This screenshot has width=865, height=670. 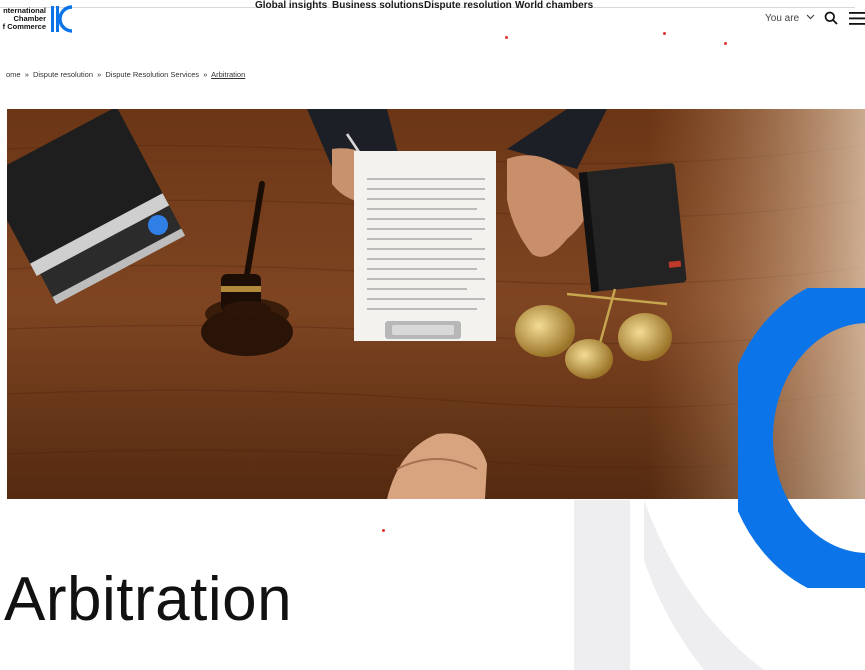 I want to click on nav-business-solutions: Business solutions, so click(x=378, y=5).